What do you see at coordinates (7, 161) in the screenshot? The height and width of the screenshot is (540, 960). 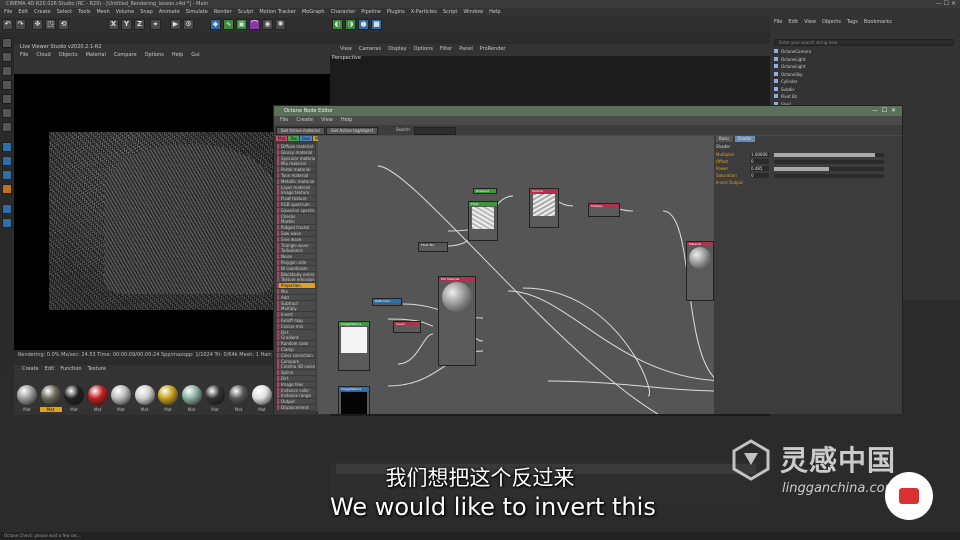 I see `axis-mode-icon` at bounding box center [7, 161].